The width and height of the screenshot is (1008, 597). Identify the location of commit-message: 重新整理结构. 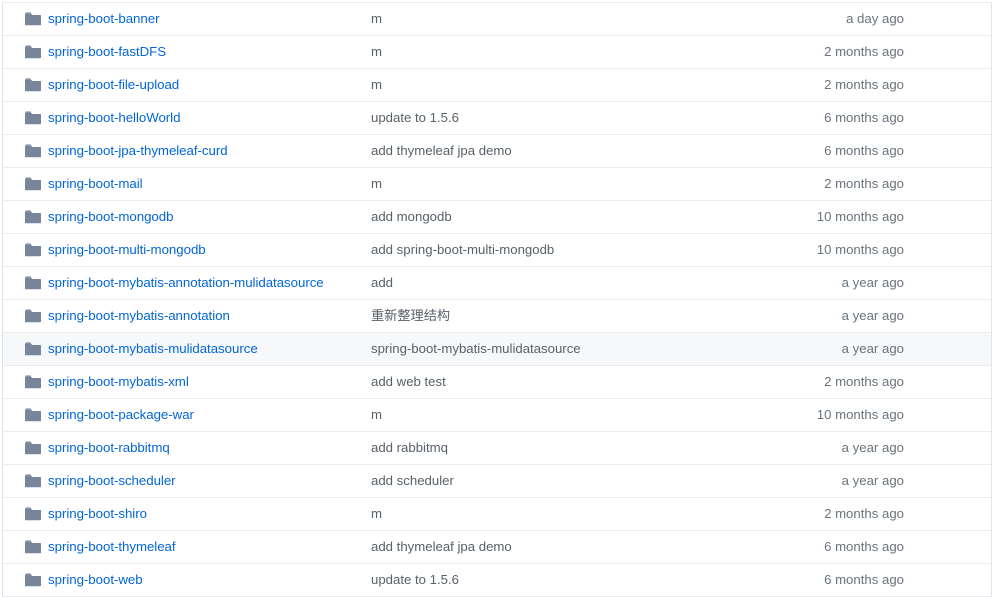
(581, 316).